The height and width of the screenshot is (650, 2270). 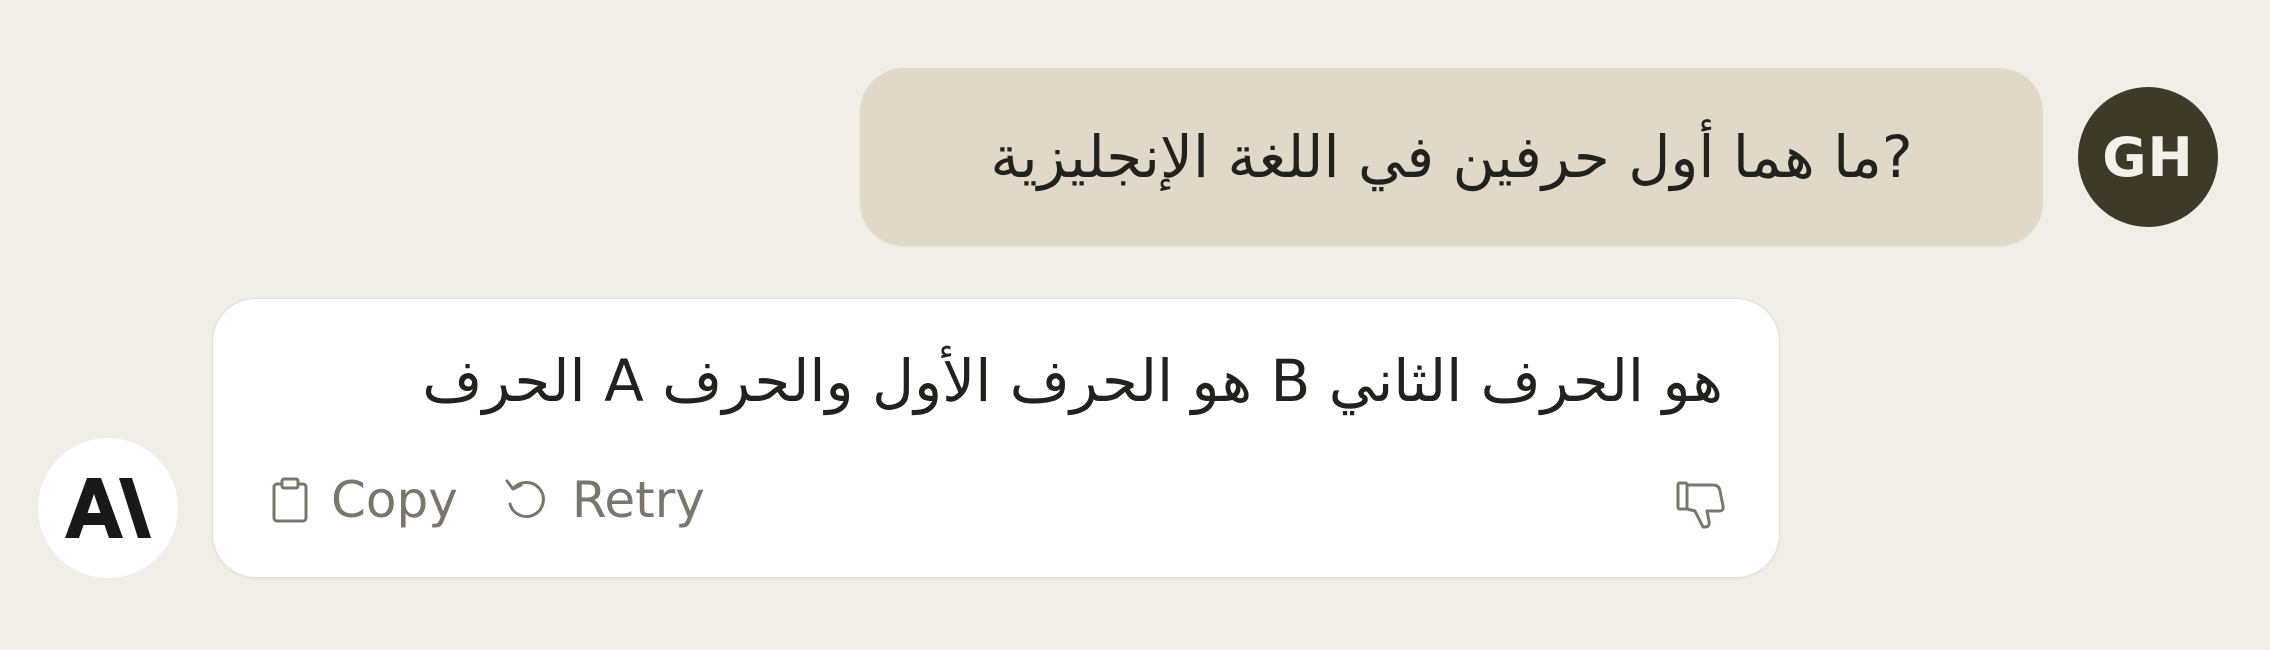 I want to click on copy-label: Copy, so click(x=394, y=500).